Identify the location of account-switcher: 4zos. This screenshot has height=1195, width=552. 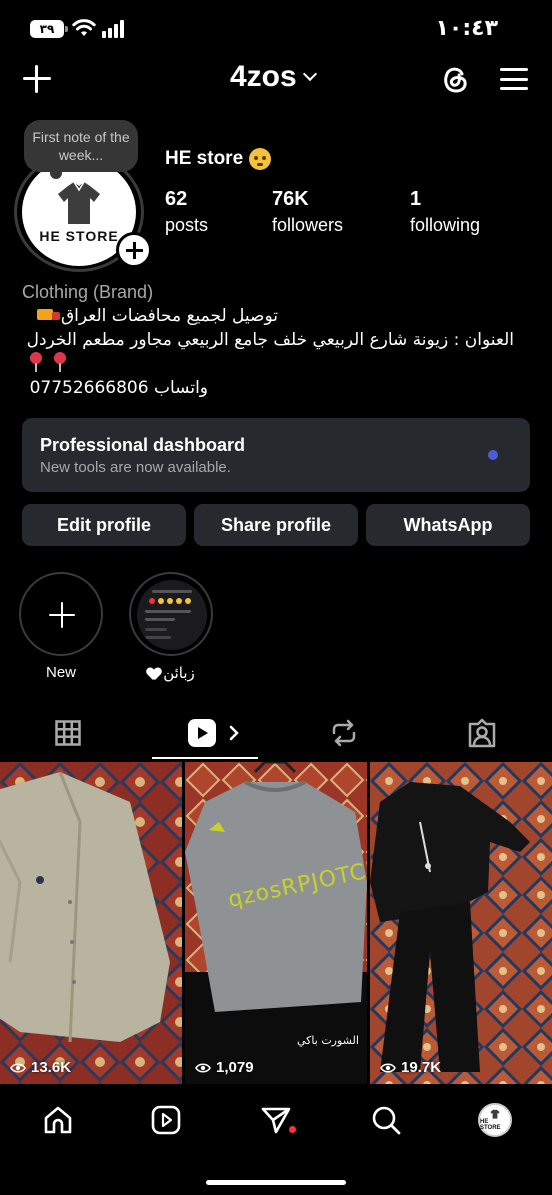
(273, 77).